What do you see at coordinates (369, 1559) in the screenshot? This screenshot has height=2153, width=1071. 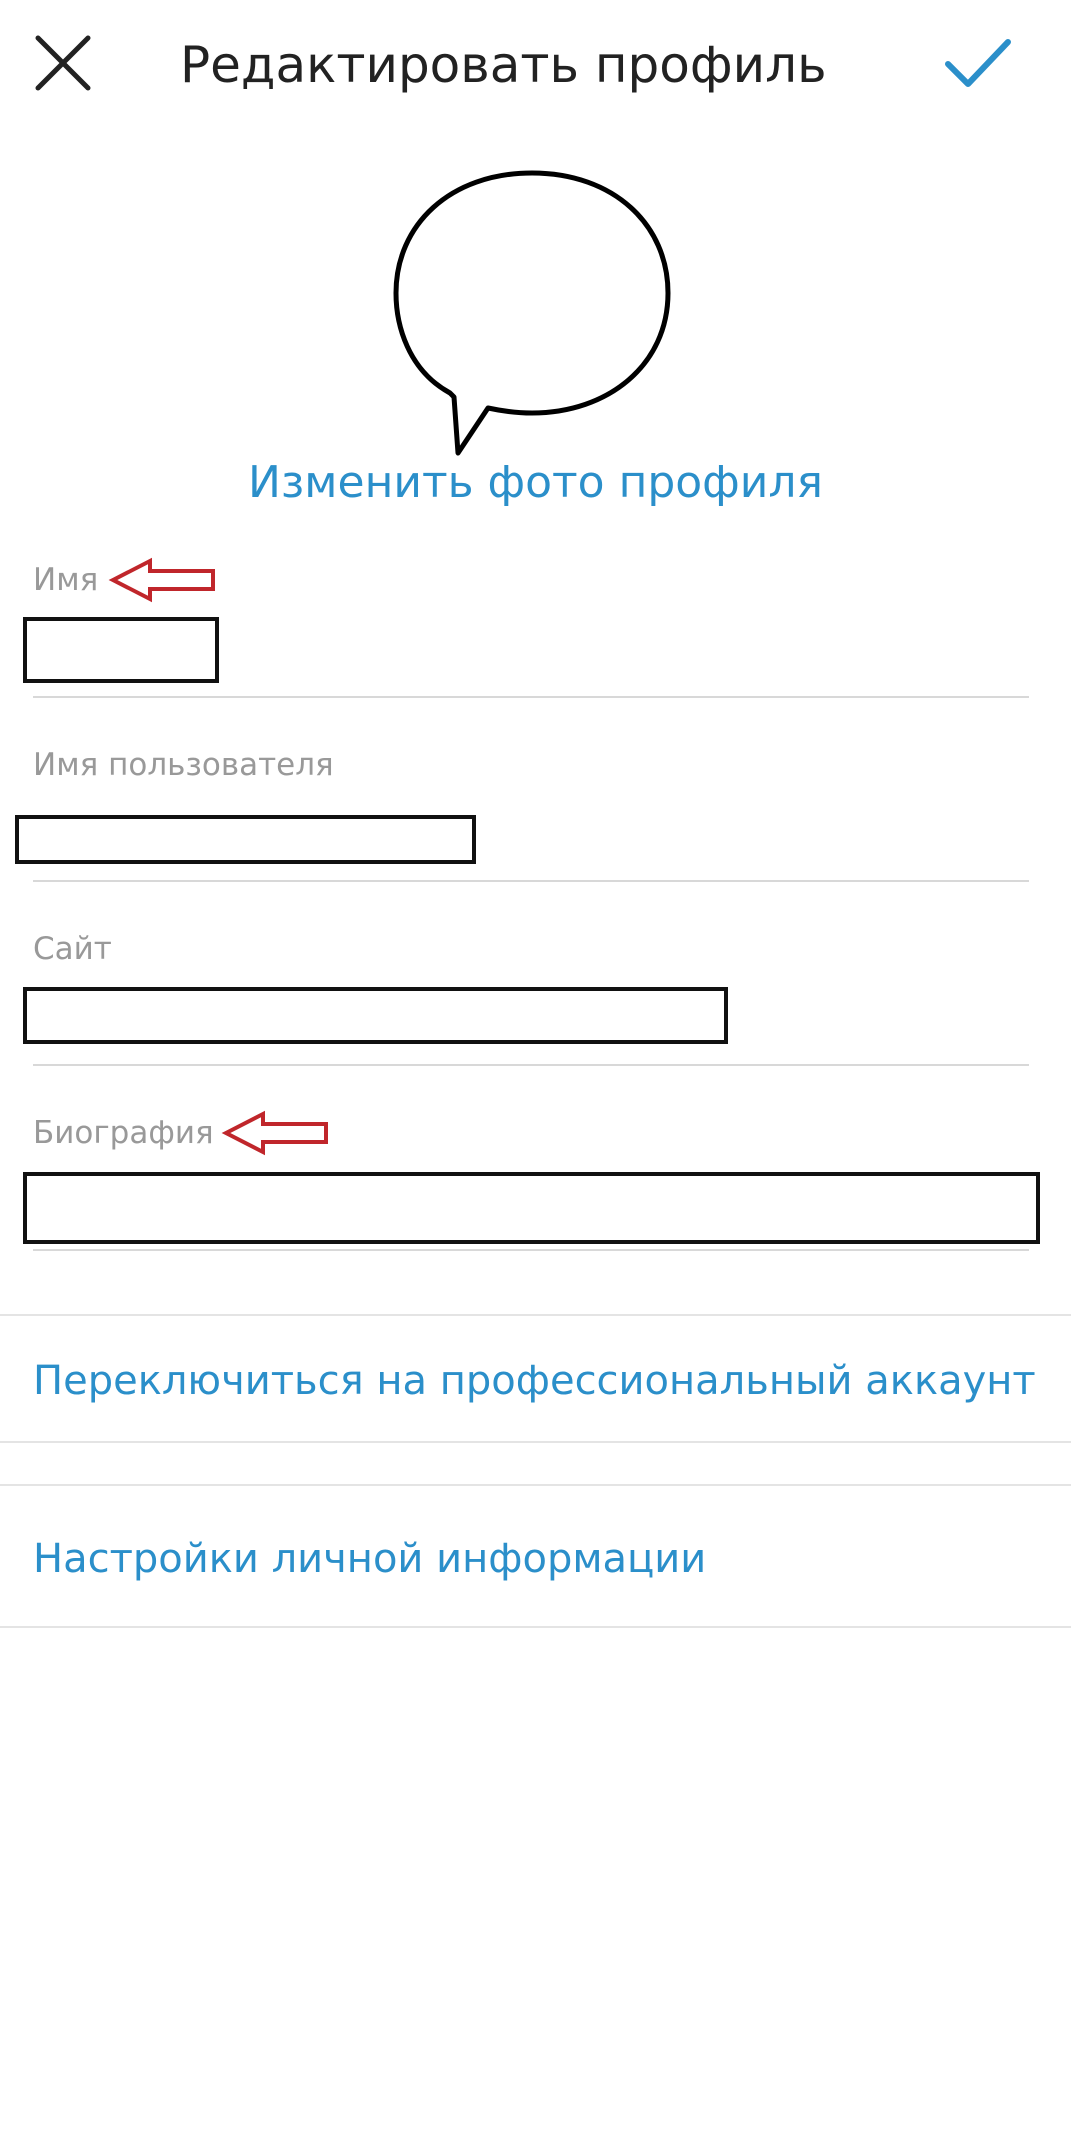 I see `personal-info-settings-link: Настройки личной информации` at bounding box center [369, 1559].